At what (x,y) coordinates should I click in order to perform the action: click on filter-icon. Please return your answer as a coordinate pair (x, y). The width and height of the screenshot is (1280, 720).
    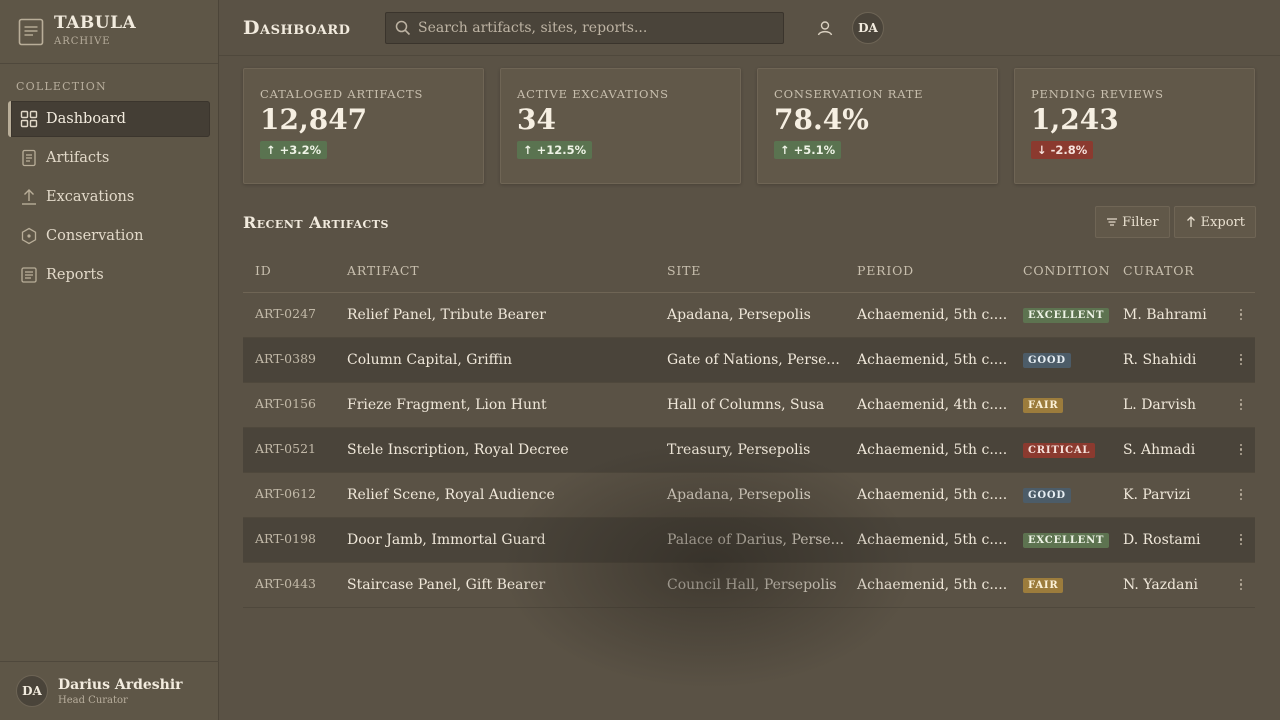
    Looking at the image, I should click on (1112, 222).